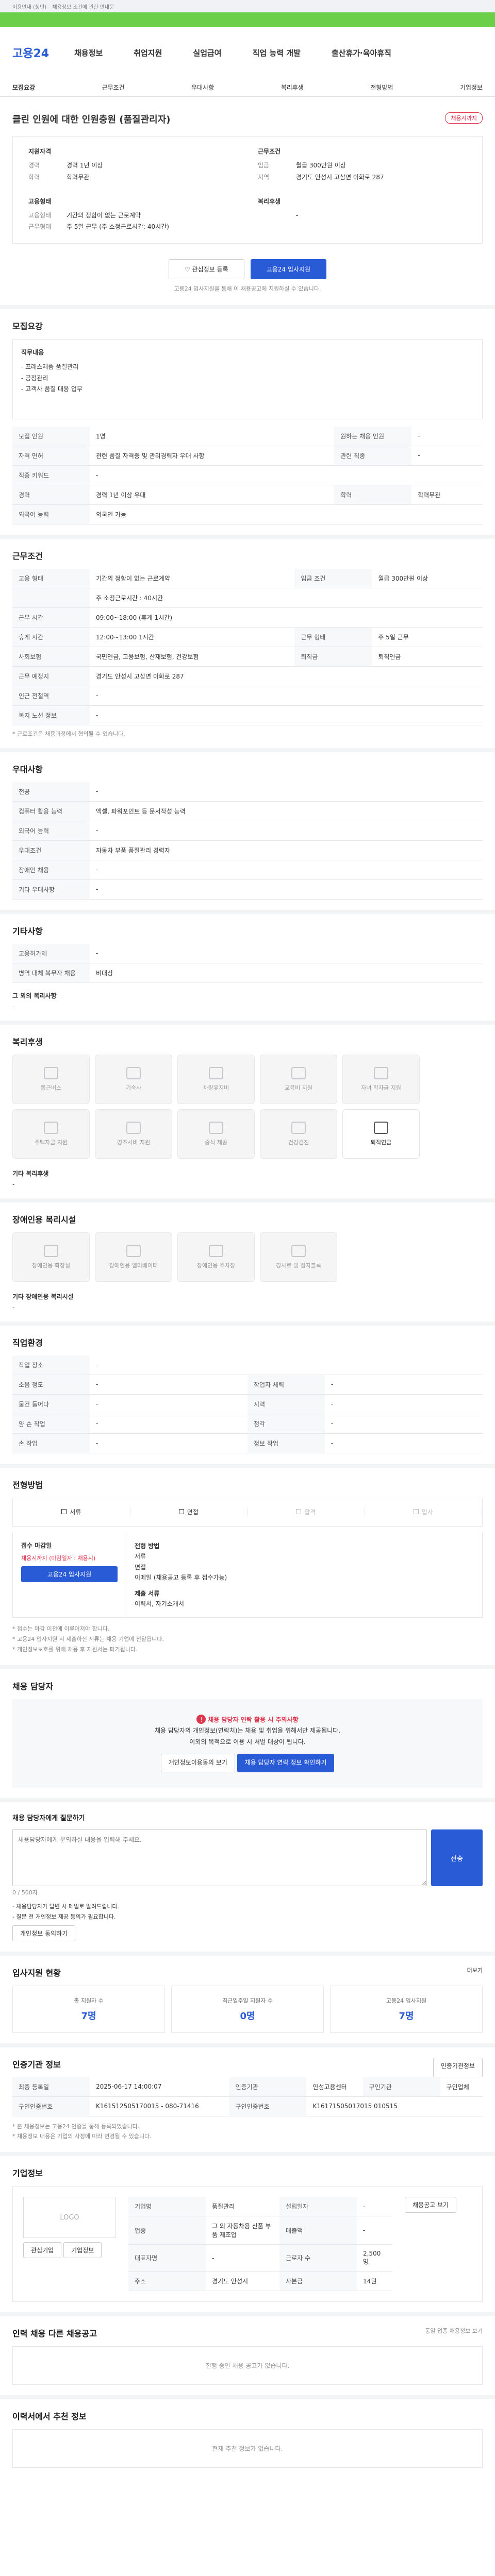 The width and height of the screenshot is (495, 2576). Describe the element at coordinates (361, 52) in the screenshot. I see `nav-item: 출산휴가·육아휴직` at that location.